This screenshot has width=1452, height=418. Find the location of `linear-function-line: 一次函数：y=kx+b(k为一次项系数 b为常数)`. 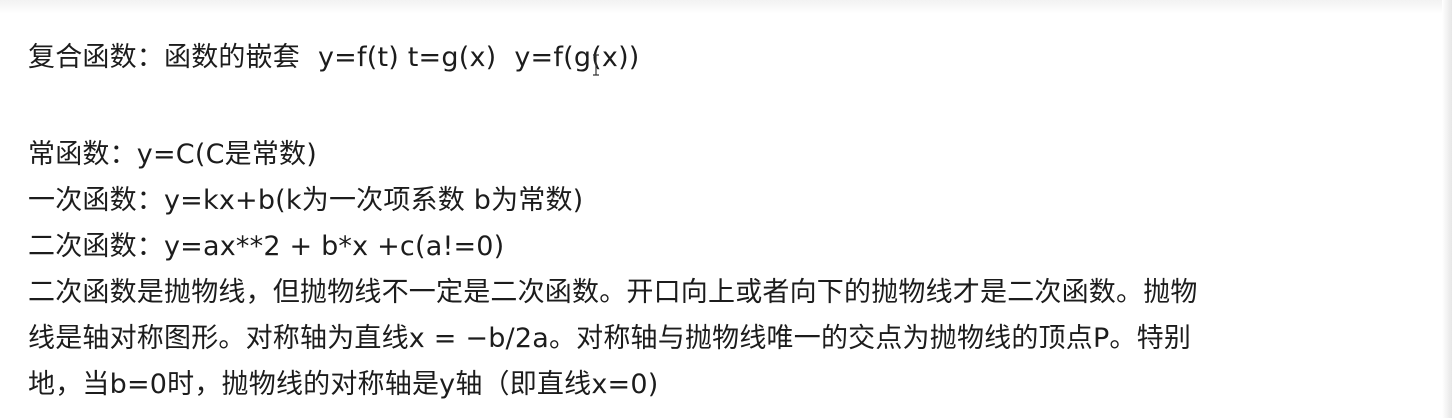

linear-function-line: 一次函数：y=kx+b(k为一次项系数 b为常数) is located at coordinates (306, 200).